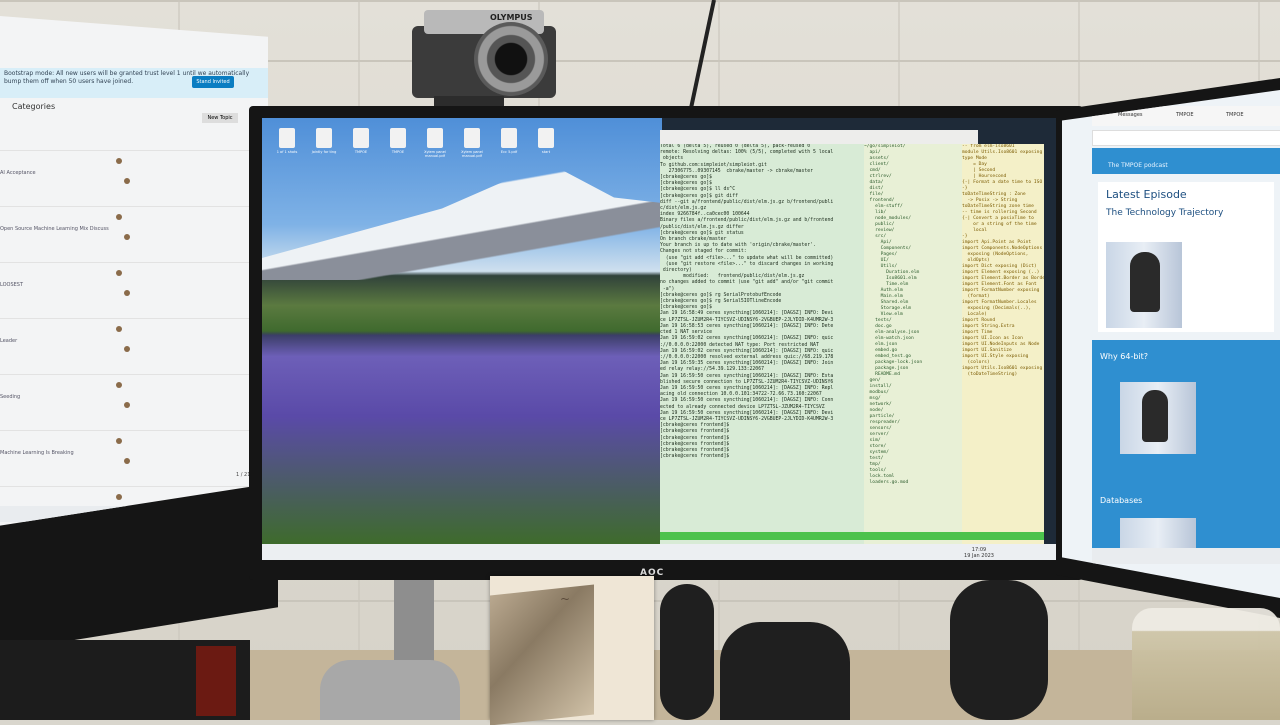 This screenshot has height=725, width=1280. I want to click on forum-category-item: Machine Learning Is Breaking, so click(37, 453).